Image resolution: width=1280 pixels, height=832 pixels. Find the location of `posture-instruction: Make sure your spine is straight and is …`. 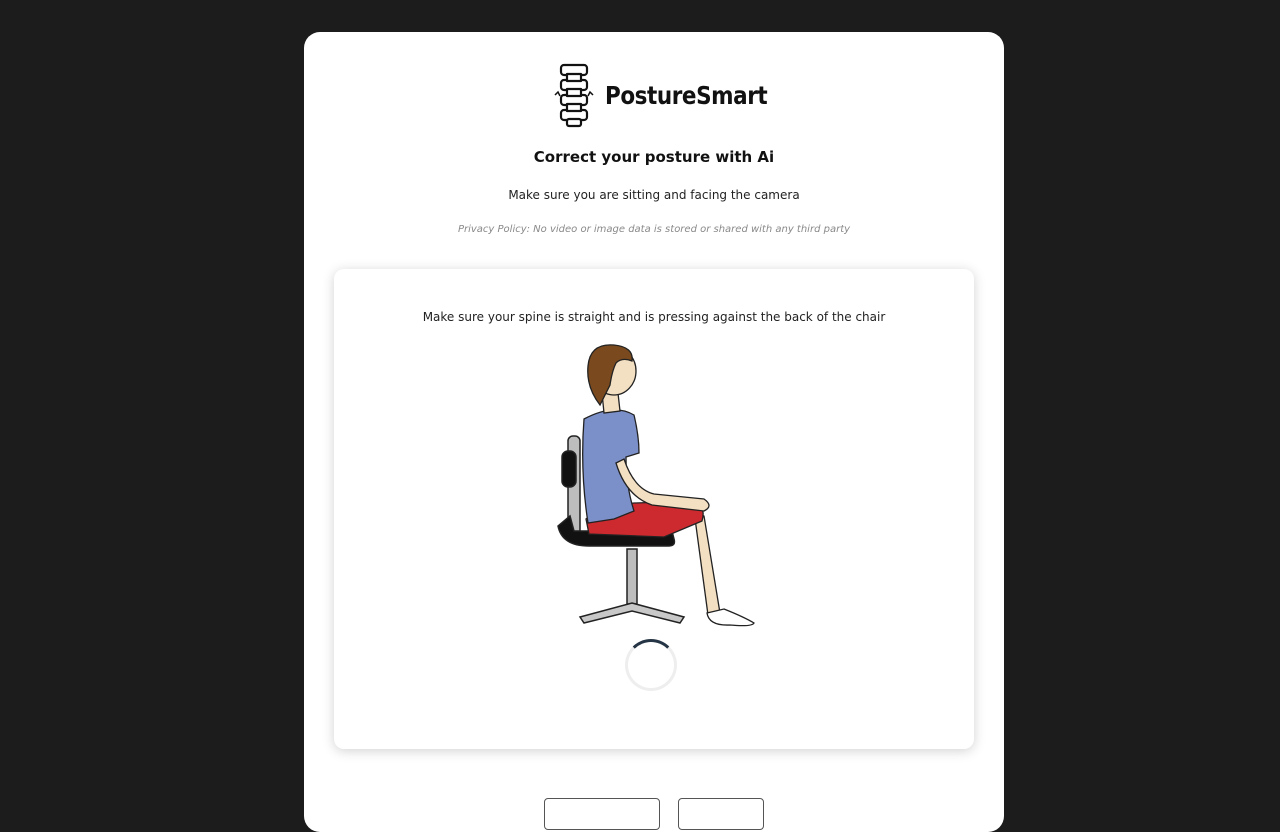

posture-instruction: Make sure your spine is straight and is … is located at coordinates (654, 317).